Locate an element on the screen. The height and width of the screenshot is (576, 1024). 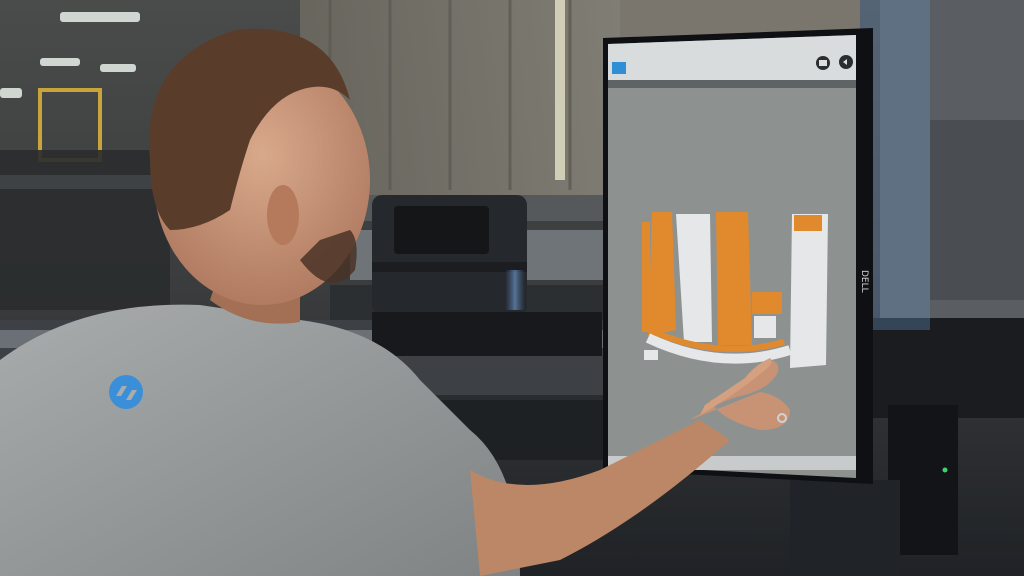
app-logo-icon is located at coordinates (619, 68).